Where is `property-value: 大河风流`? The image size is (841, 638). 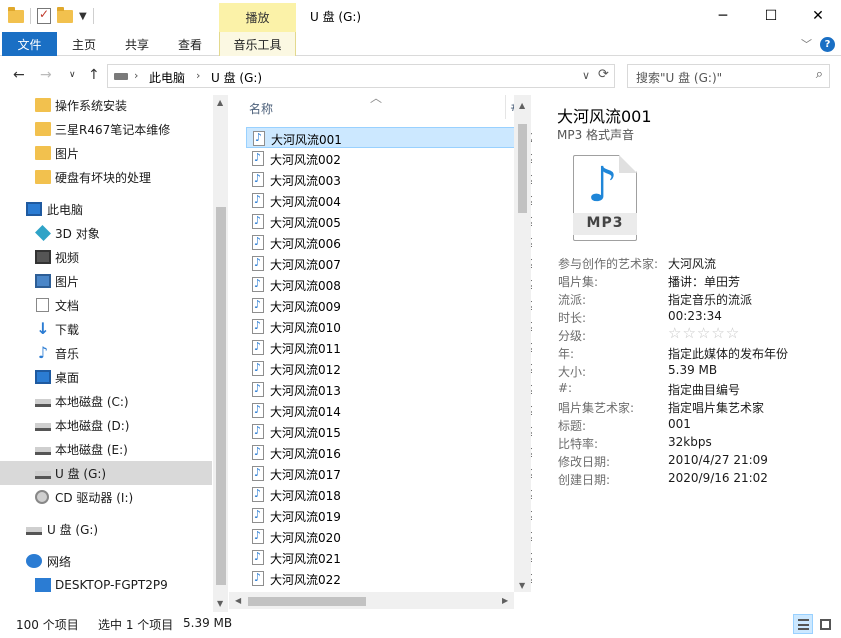 property-value: 大河风流 is located at coordinates (692, 263).